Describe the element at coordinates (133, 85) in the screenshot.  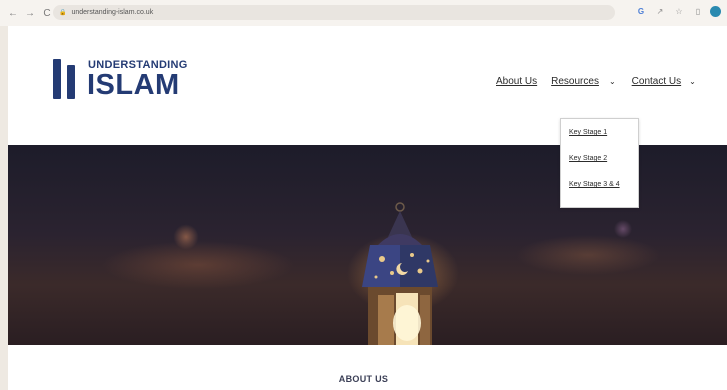
I see `logo-text-line2: ISLAM` at that location.